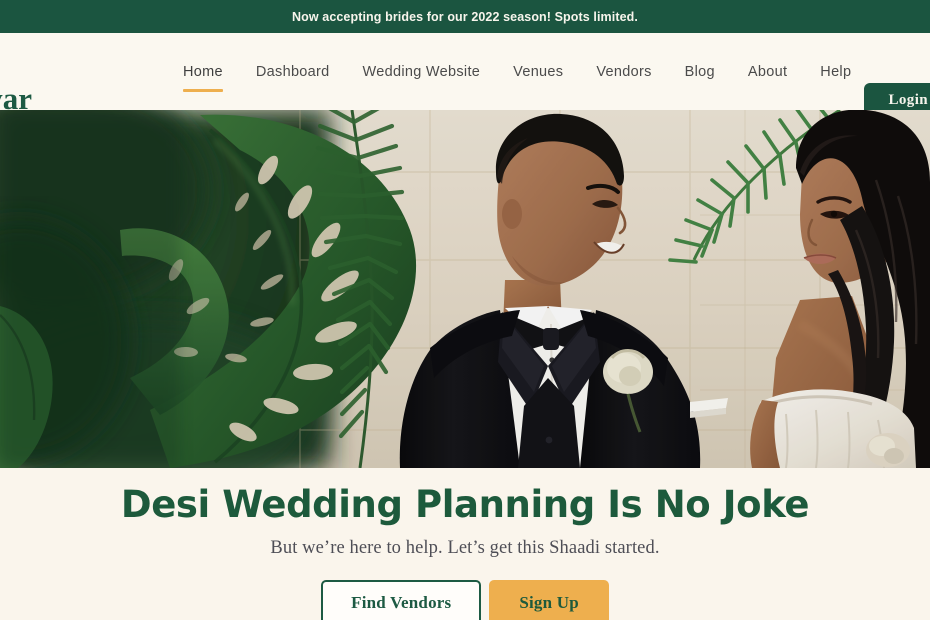 This screenshot has width=930, height=620. Describe the element at coordinates (549, 599) in the screenshot. I see `sign-up-button: Sign Up` at that location.